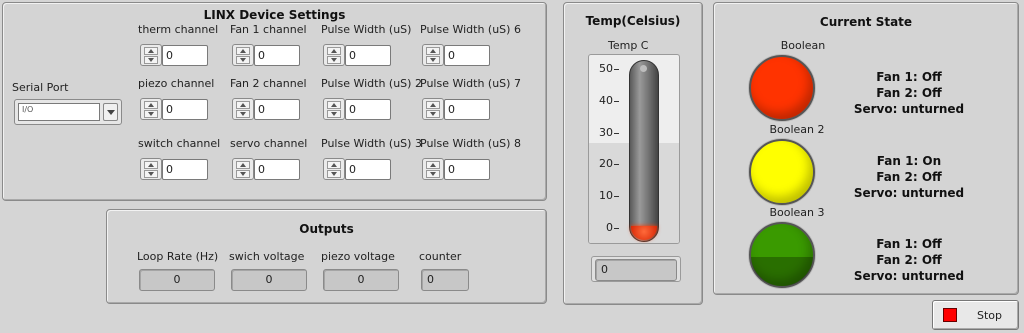 This screenshot has width=1024, height=333. Describe the element at coordinates (269, 143) in the screenshot. I see `control-label: servo channel` at that location.